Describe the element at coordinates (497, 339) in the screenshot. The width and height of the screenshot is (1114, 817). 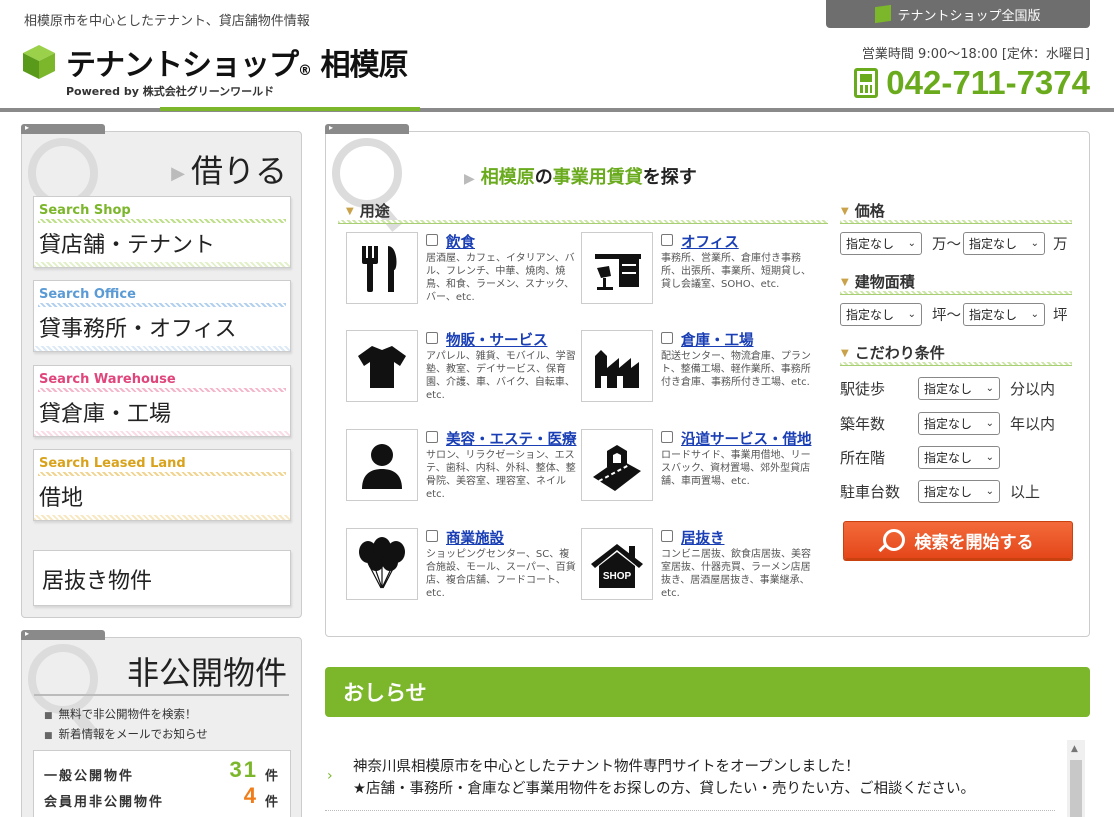
I see `use-link: 物販・サービス` at that location.